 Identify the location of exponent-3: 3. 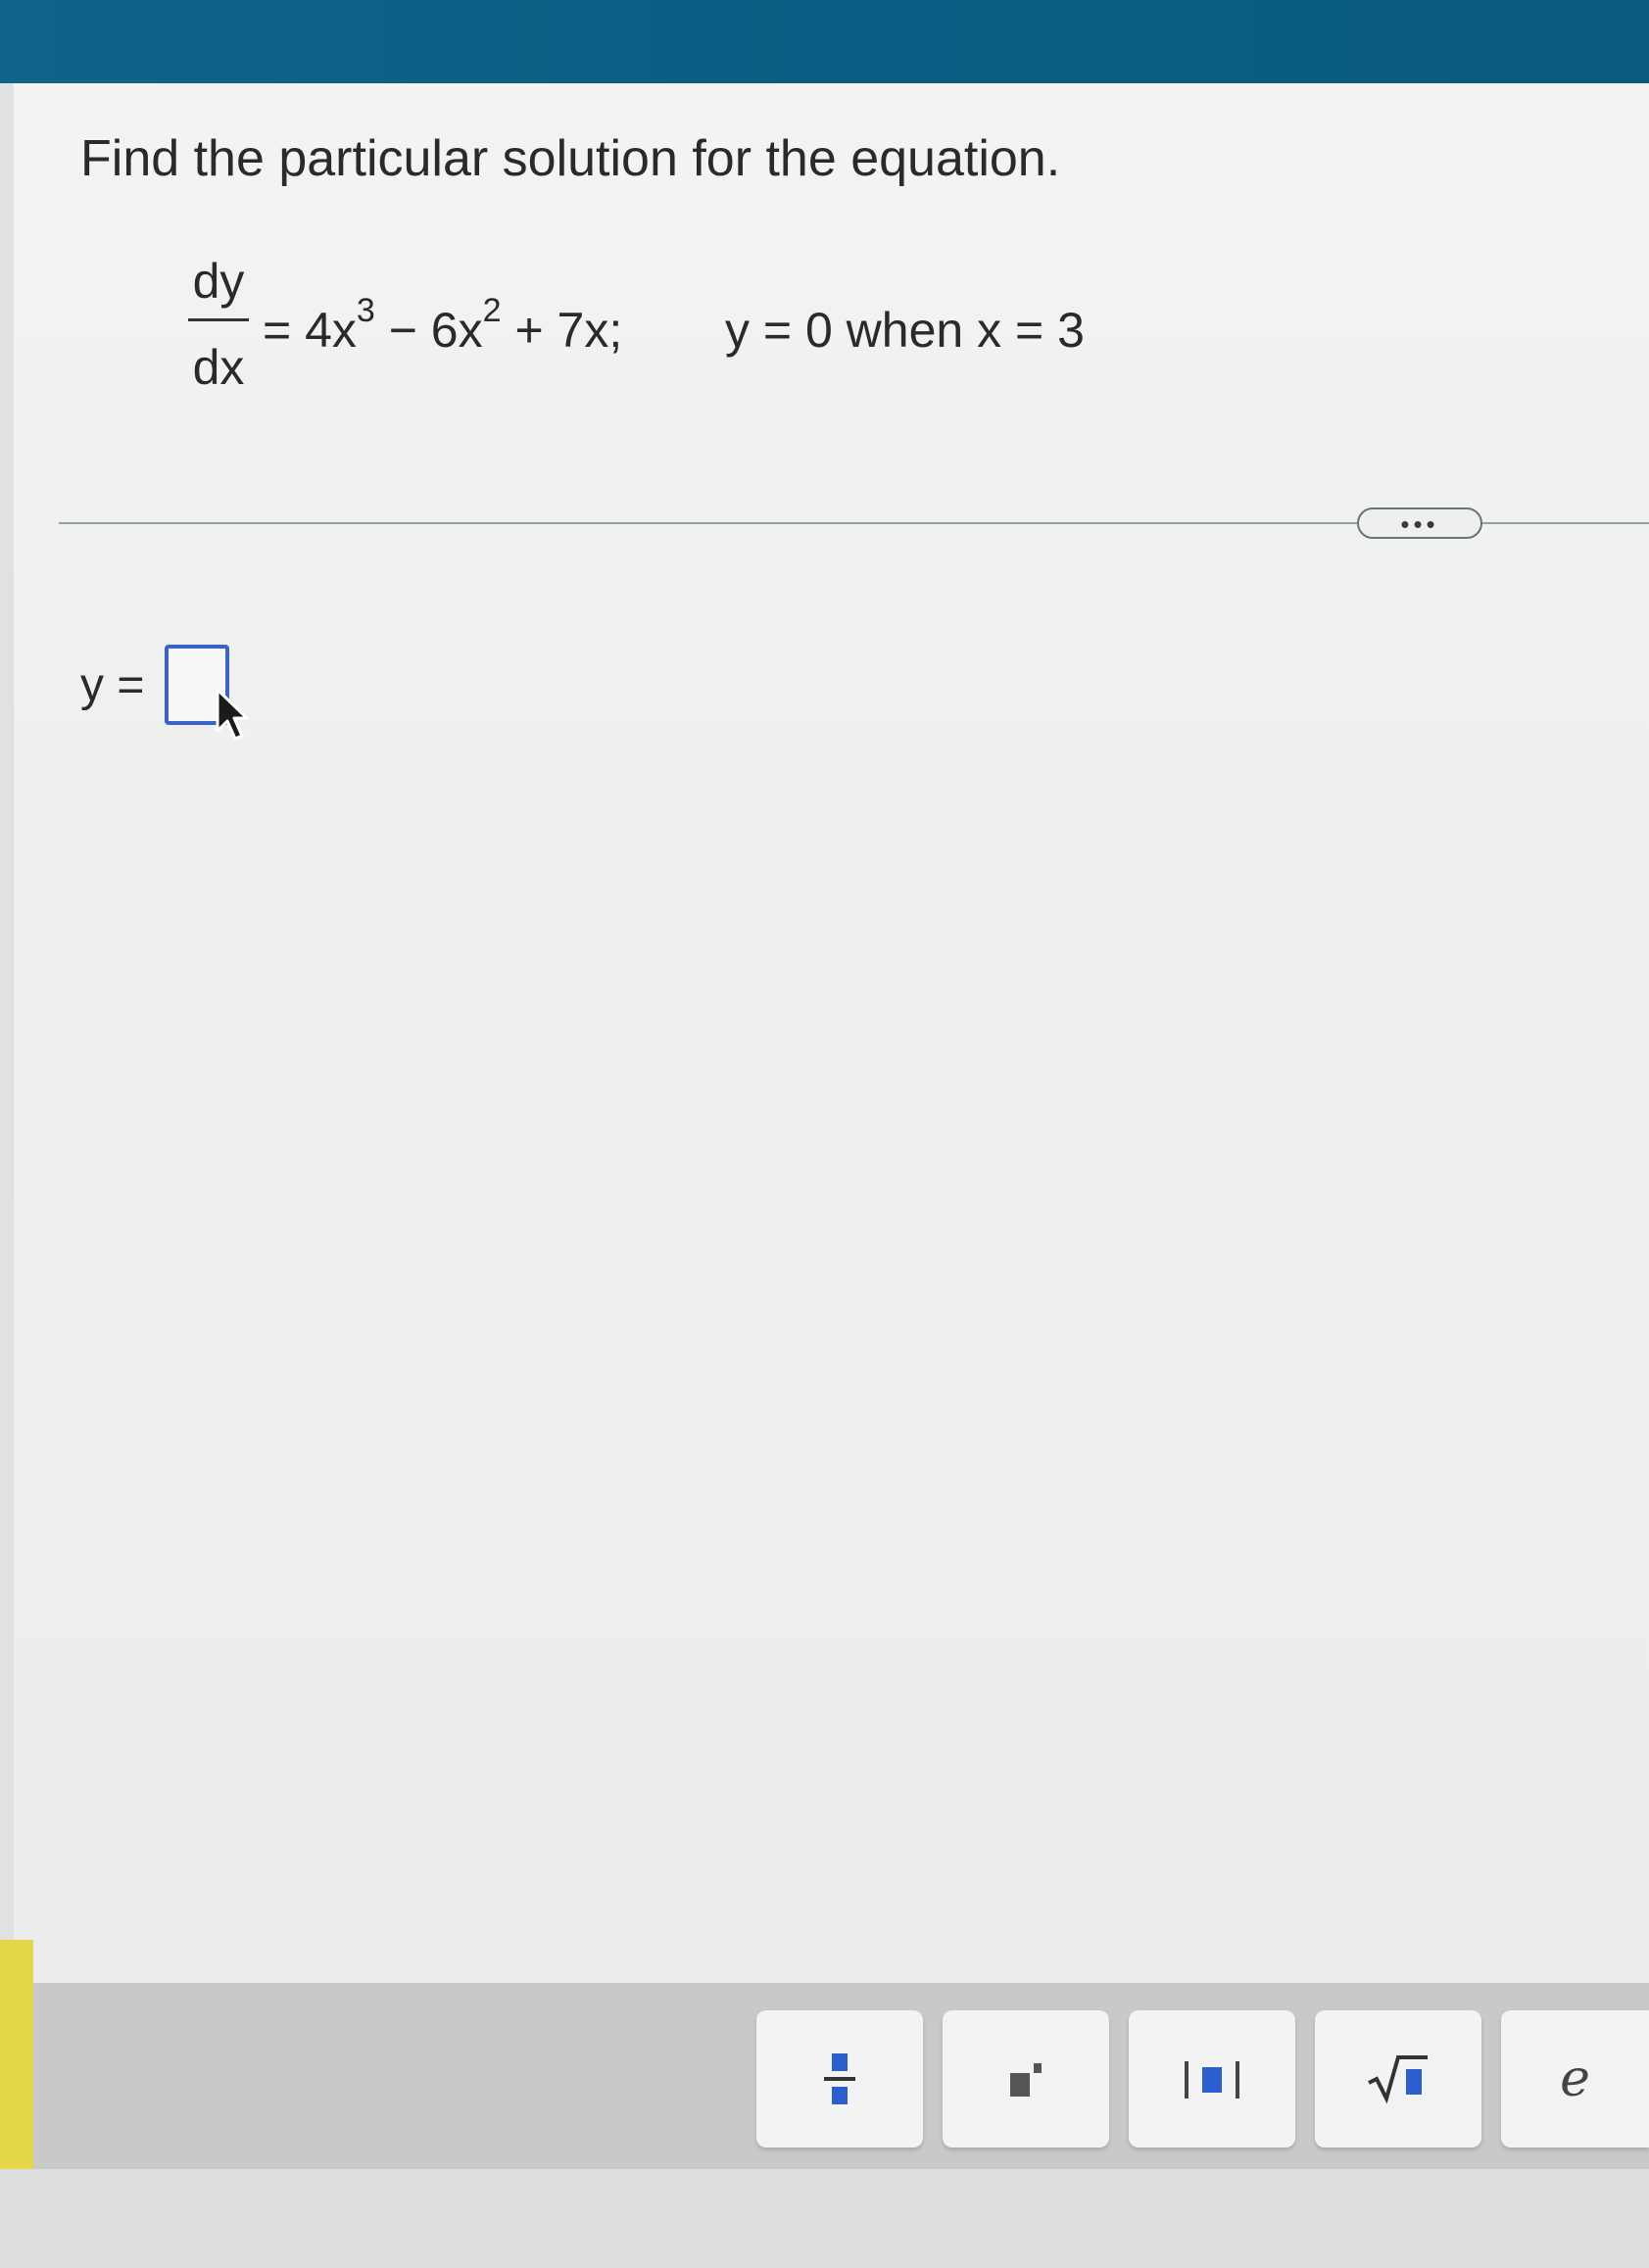
(365, 310).